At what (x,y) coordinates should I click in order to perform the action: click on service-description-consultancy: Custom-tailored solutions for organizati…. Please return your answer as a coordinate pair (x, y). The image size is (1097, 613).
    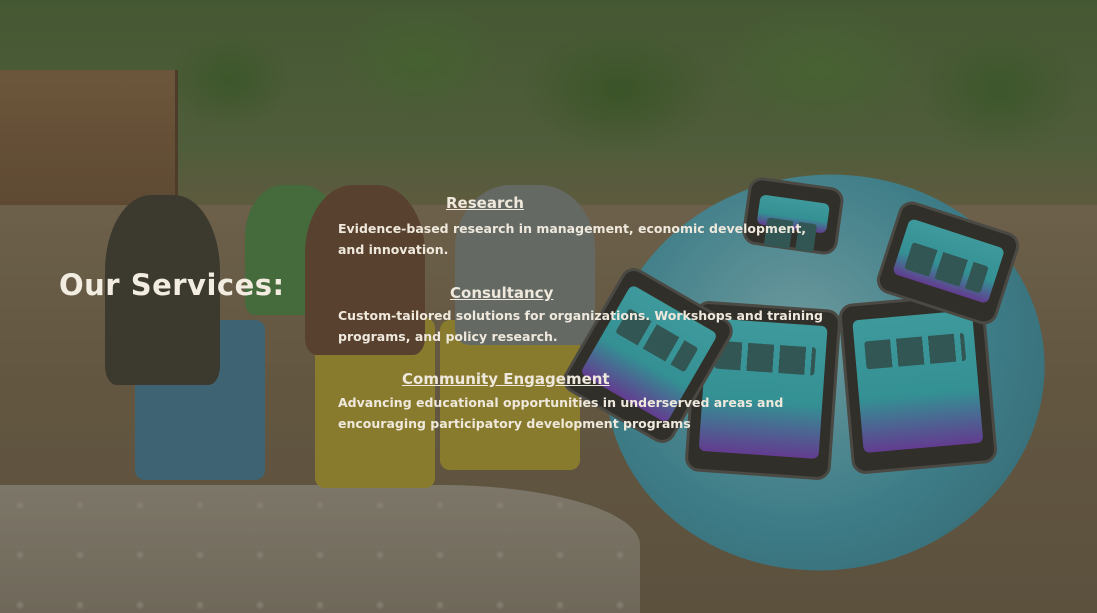
    Looking at the image, I should click on (580, 326).